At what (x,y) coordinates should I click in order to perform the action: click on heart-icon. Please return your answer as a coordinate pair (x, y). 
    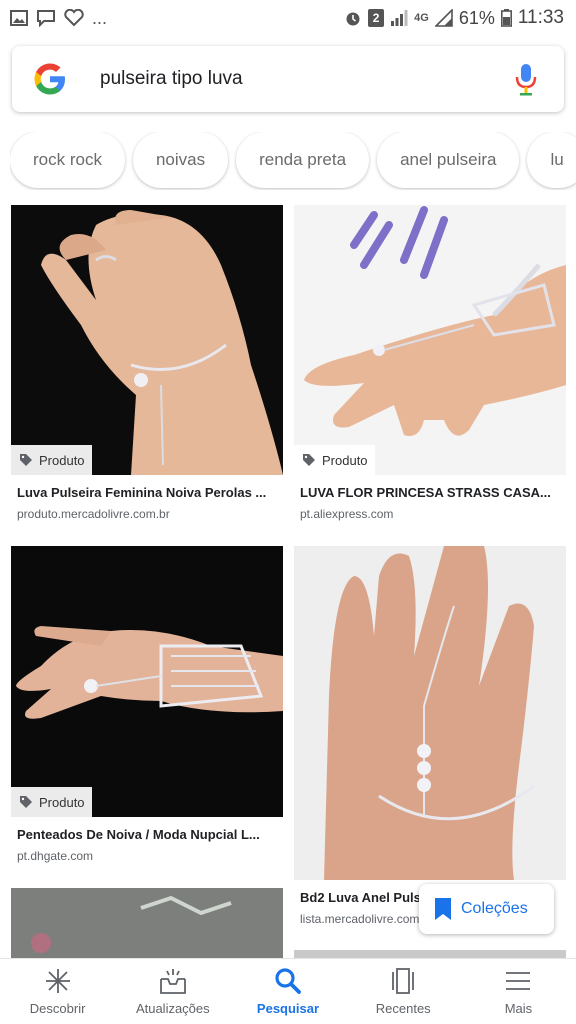
    Looking at the image, I should click on (74, 18).